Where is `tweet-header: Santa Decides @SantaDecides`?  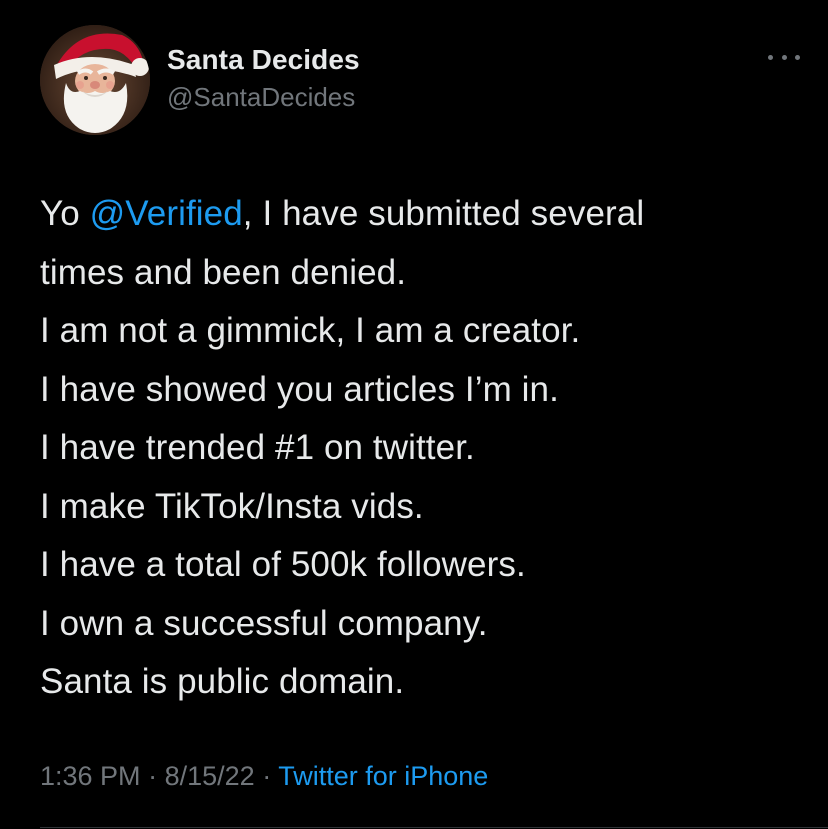 tweet-header: Santa Decides @SantaDecides is located at coordinates (420, 81).